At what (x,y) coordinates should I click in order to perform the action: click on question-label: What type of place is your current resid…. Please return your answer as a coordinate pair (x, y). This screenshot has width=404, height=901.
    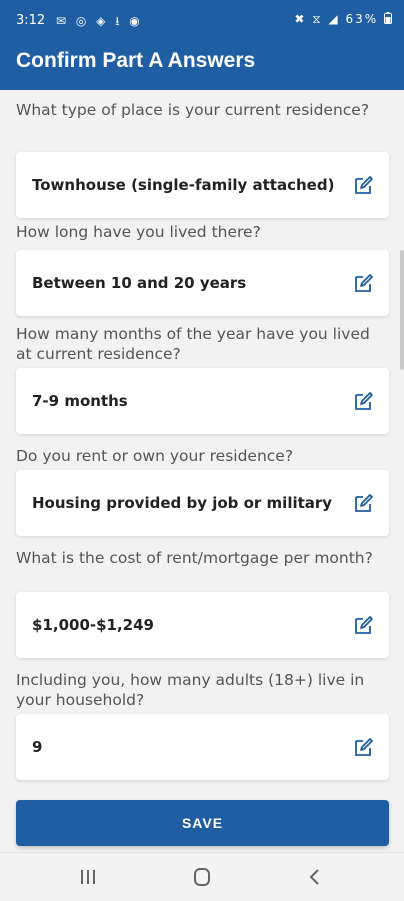
    Looking at the image, I should click on (193, 110).